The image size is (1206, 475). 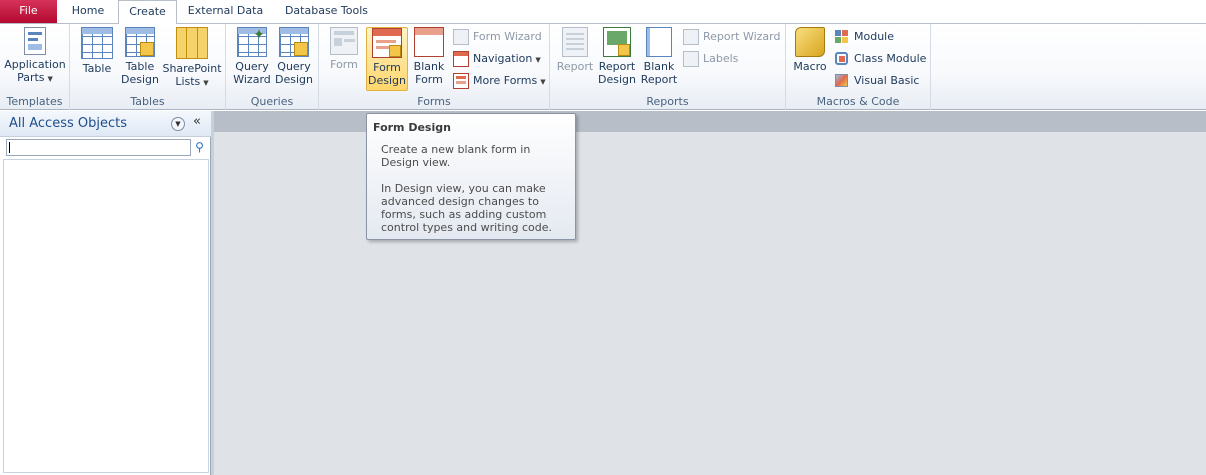 What do you see at coordinates (326, 11) in the screenshot?
I see `tab-database-tools: Database Tools` at bounding box center [326, 11].